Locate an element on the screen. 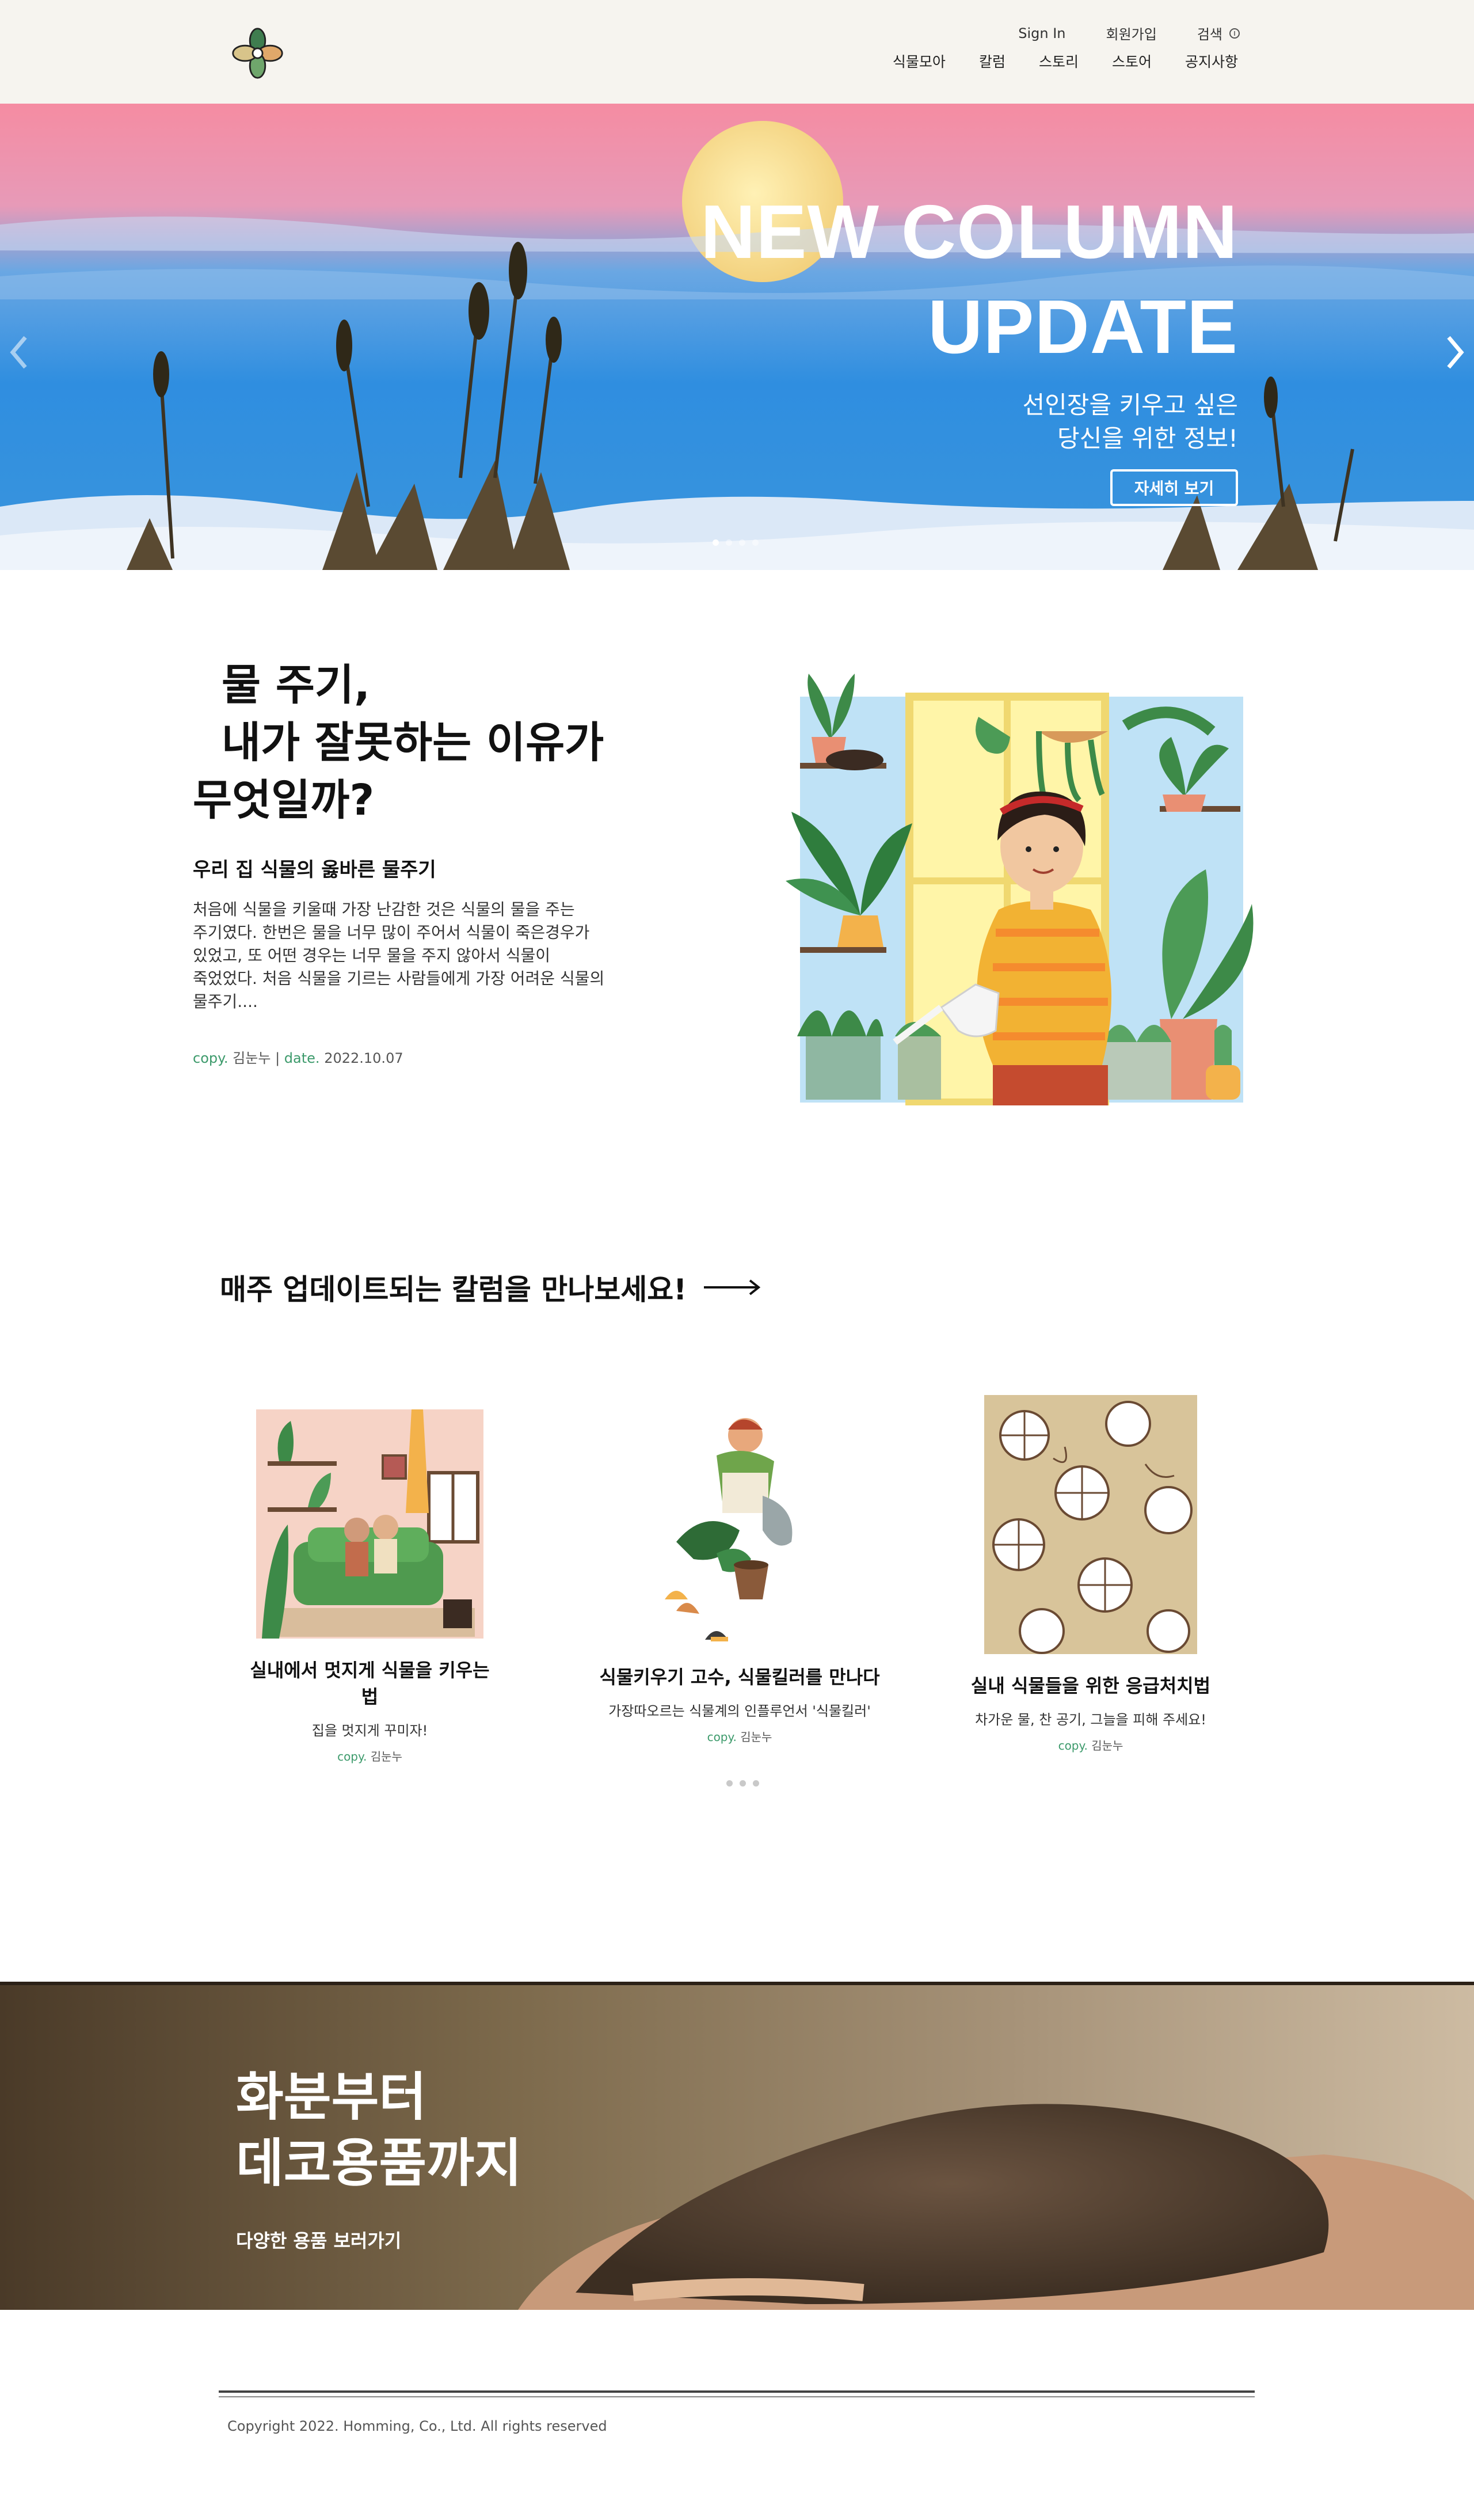 This screenshot has width=1474, height=2520. nav-item-notice: 공지사항 is located at coordinates (1211, 61).